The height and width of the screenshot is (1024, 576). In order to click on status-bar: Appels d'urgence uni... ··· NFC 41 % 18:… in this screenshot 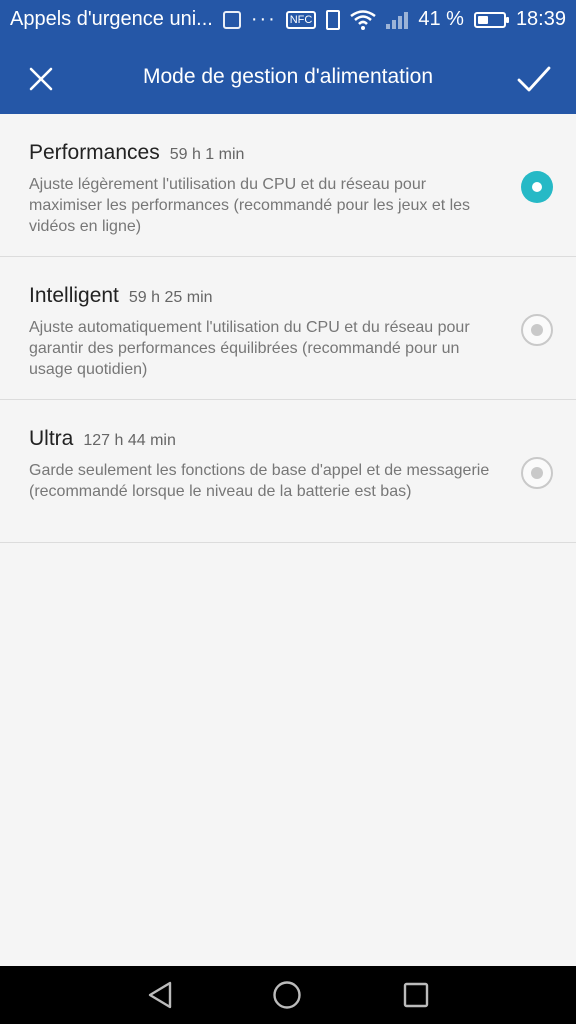, I will do `click(288, 20)`.